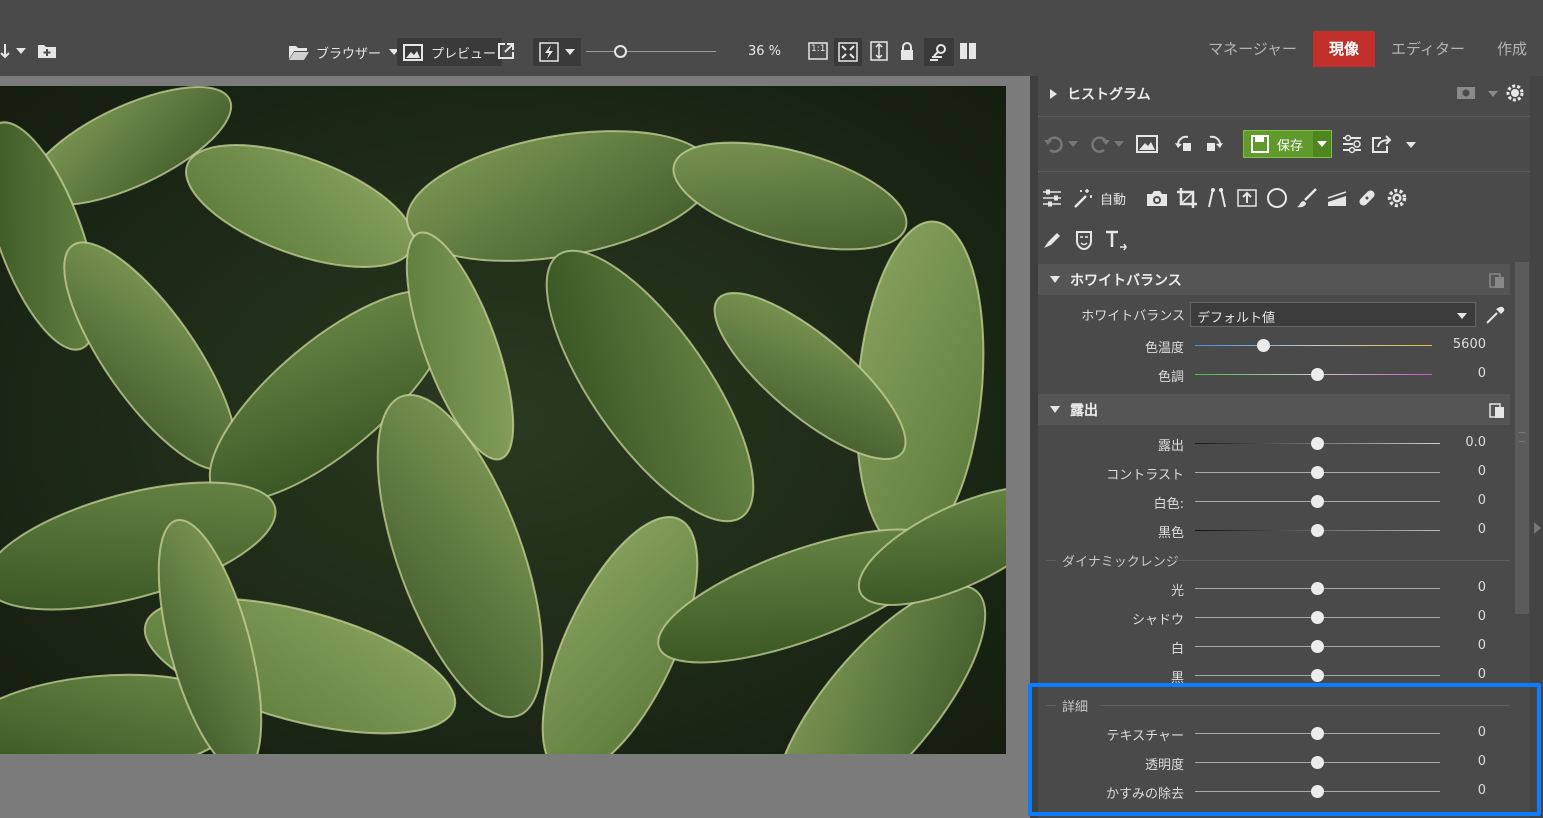  Describe the element at coordinates (848, 52) in the screenshot. I see `fit-to-screen-button` at that location.